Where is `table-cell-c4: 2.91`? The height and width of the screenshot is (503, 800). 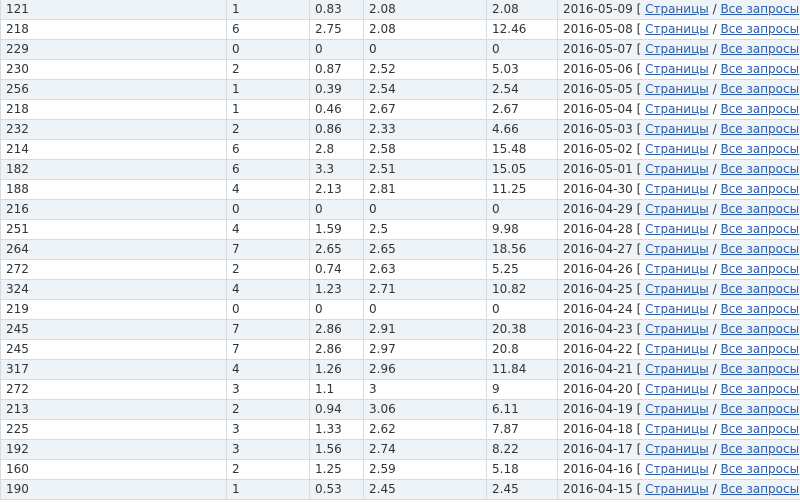 table-cell-c4: 2.91 is located at coordinates (425, 329).